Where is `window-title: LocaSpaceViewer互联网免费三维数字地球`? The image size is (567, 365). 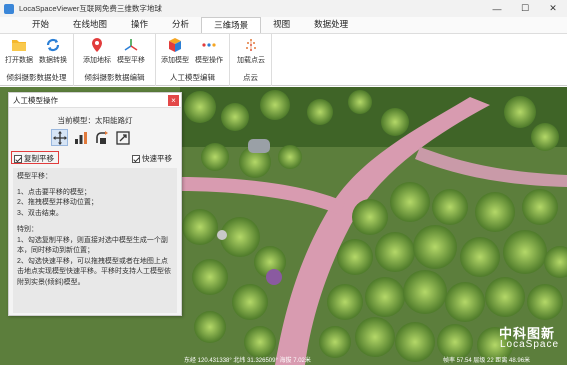 window-title: LocaSpaceViewer互联网免费三维数字地球 is located at coordinates (90, 8).